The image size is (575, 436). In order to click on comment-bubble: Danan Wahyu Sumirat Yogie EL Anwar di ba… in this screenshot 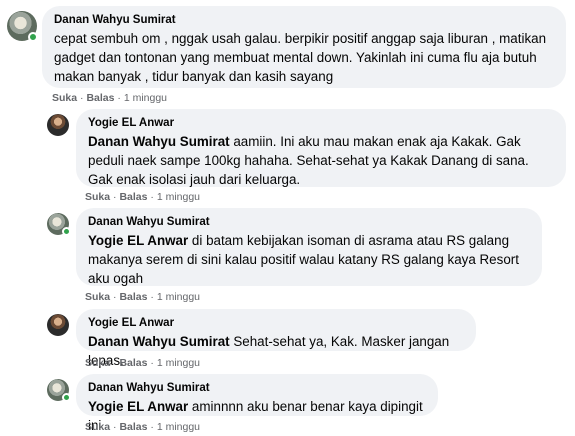, I will do `click(309, 247)`.